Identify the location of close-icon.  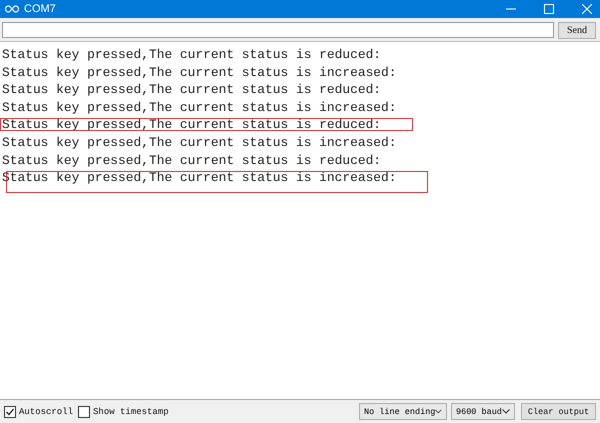
(587, 9).